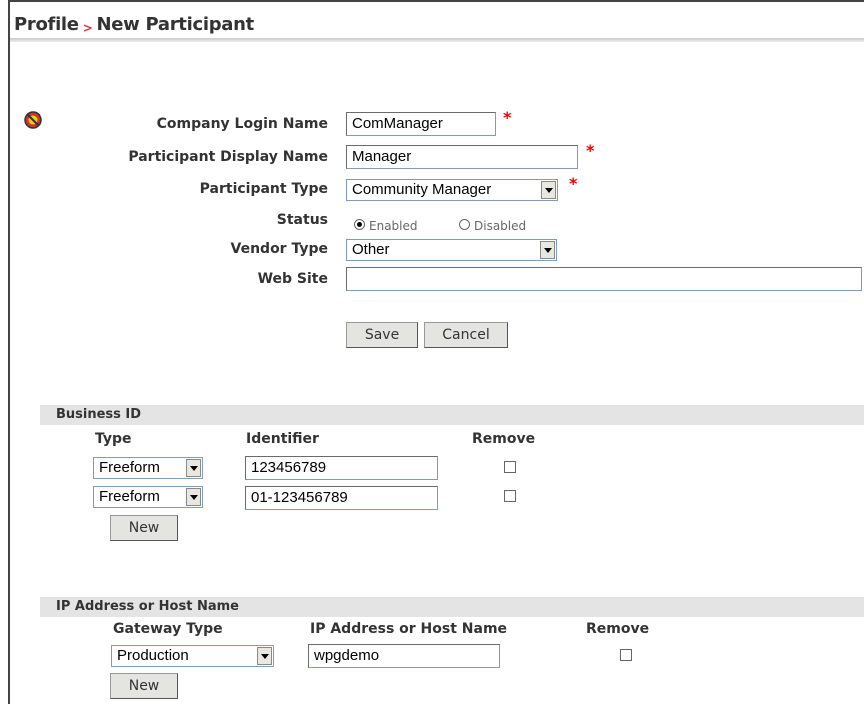 The image size is (864, 704). Describe the element at coordinates (393, 226) in the screenshot. I see `status-enabled-label: Enabled` at that location.